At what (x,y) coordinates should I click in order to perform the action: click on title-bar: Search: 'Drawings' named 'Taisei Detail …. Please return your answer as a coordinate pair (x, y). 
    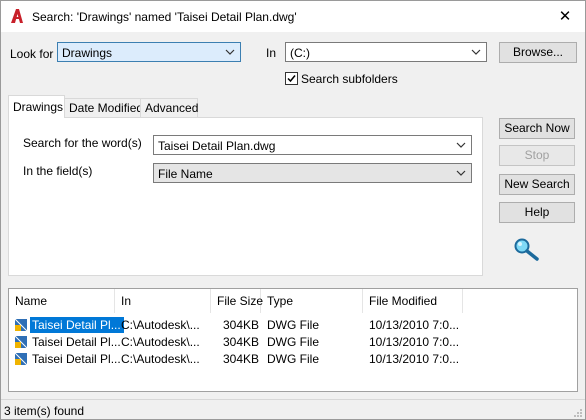
    Looking at the image, I should click on (293, 16).